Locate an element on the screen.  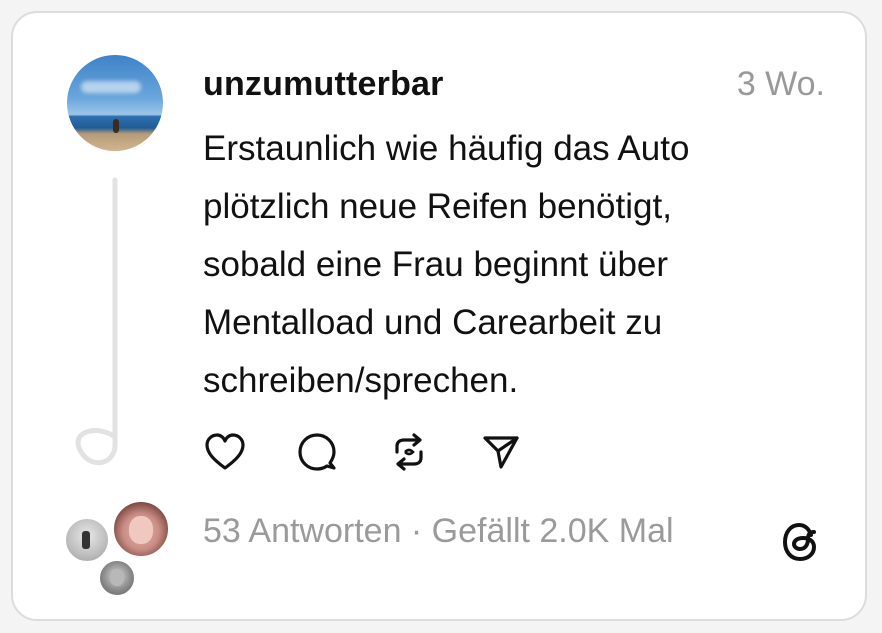
avatar-person is located at coordinates (116, 126).